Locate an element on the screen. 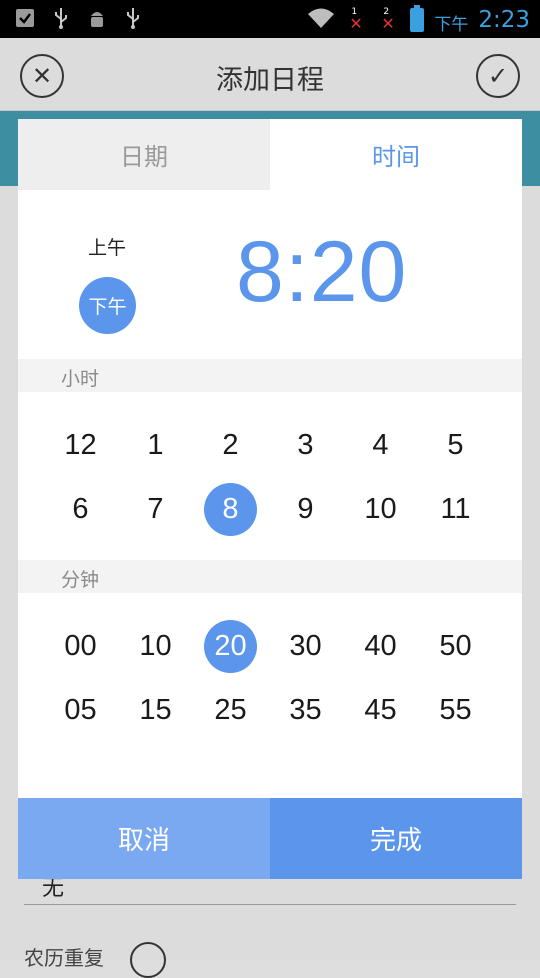 The image size is (540, 978). hour-option-label: 8 is located at coordinates (230, 509).